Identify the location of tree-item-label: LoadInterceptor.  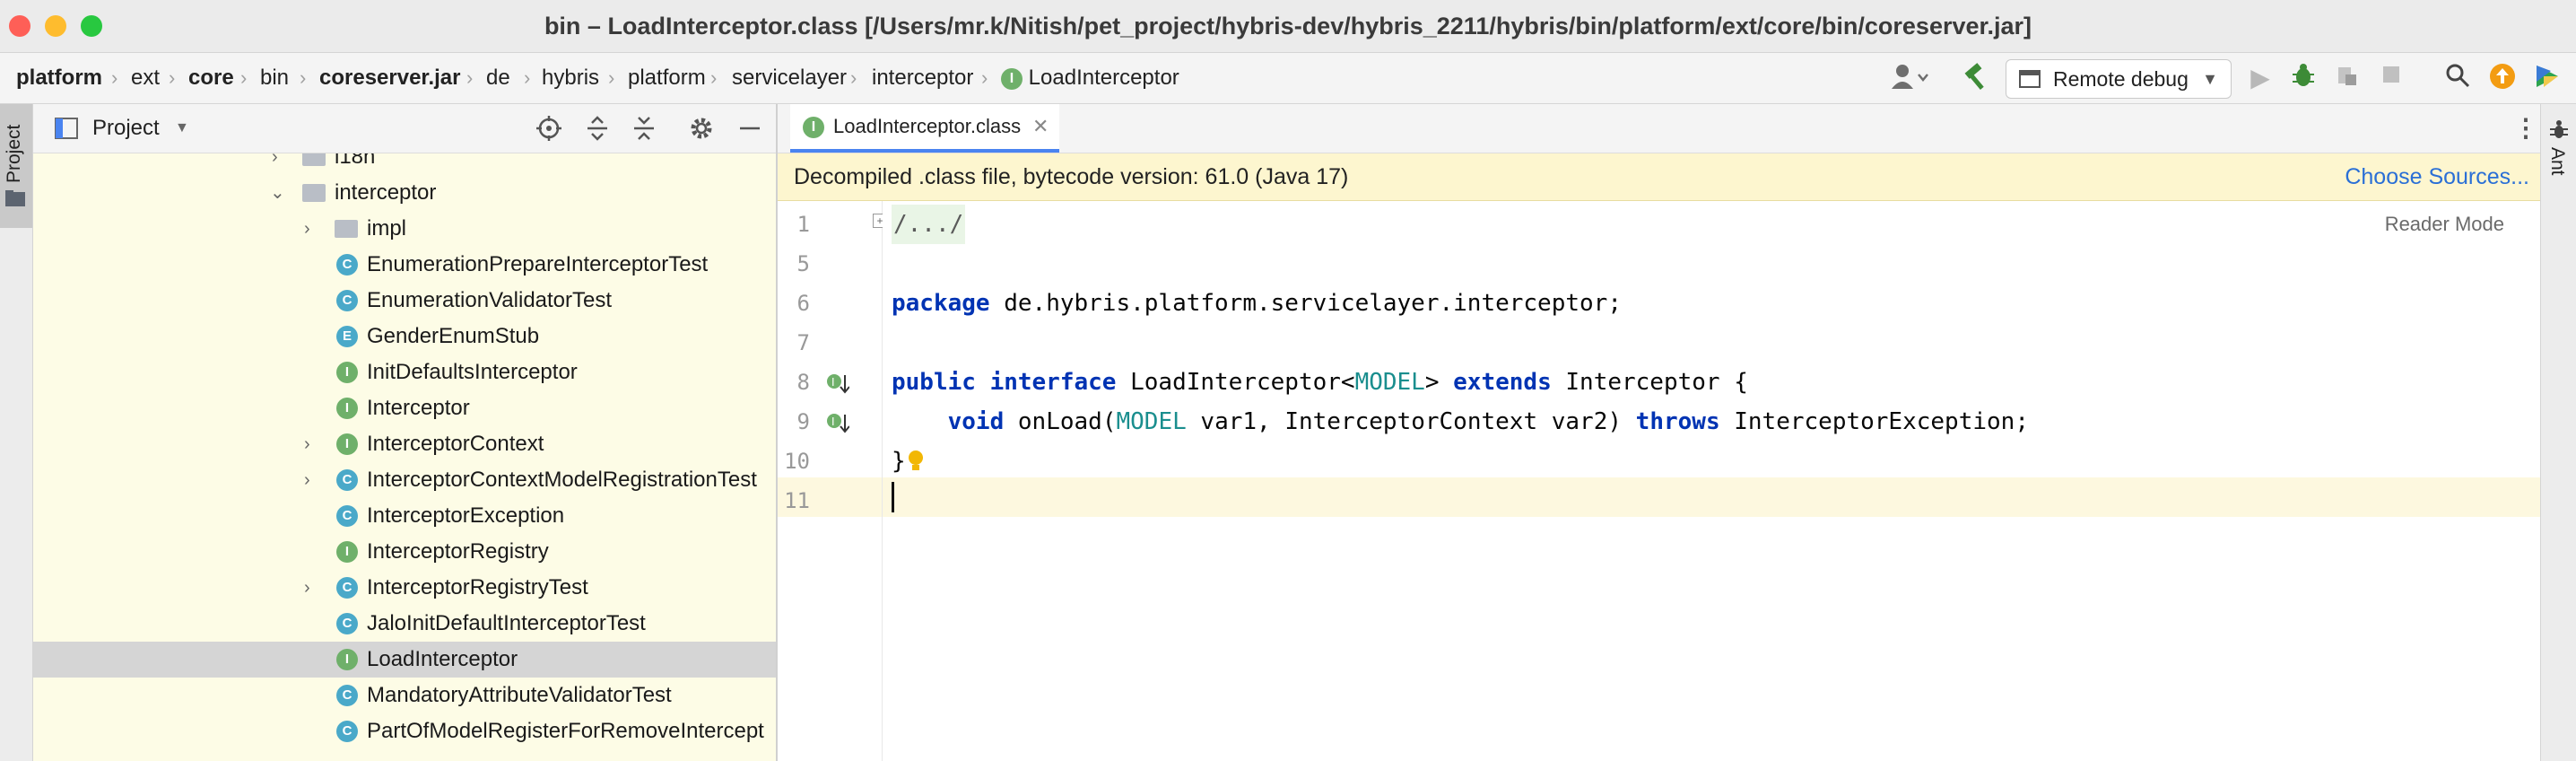
(442, 659).